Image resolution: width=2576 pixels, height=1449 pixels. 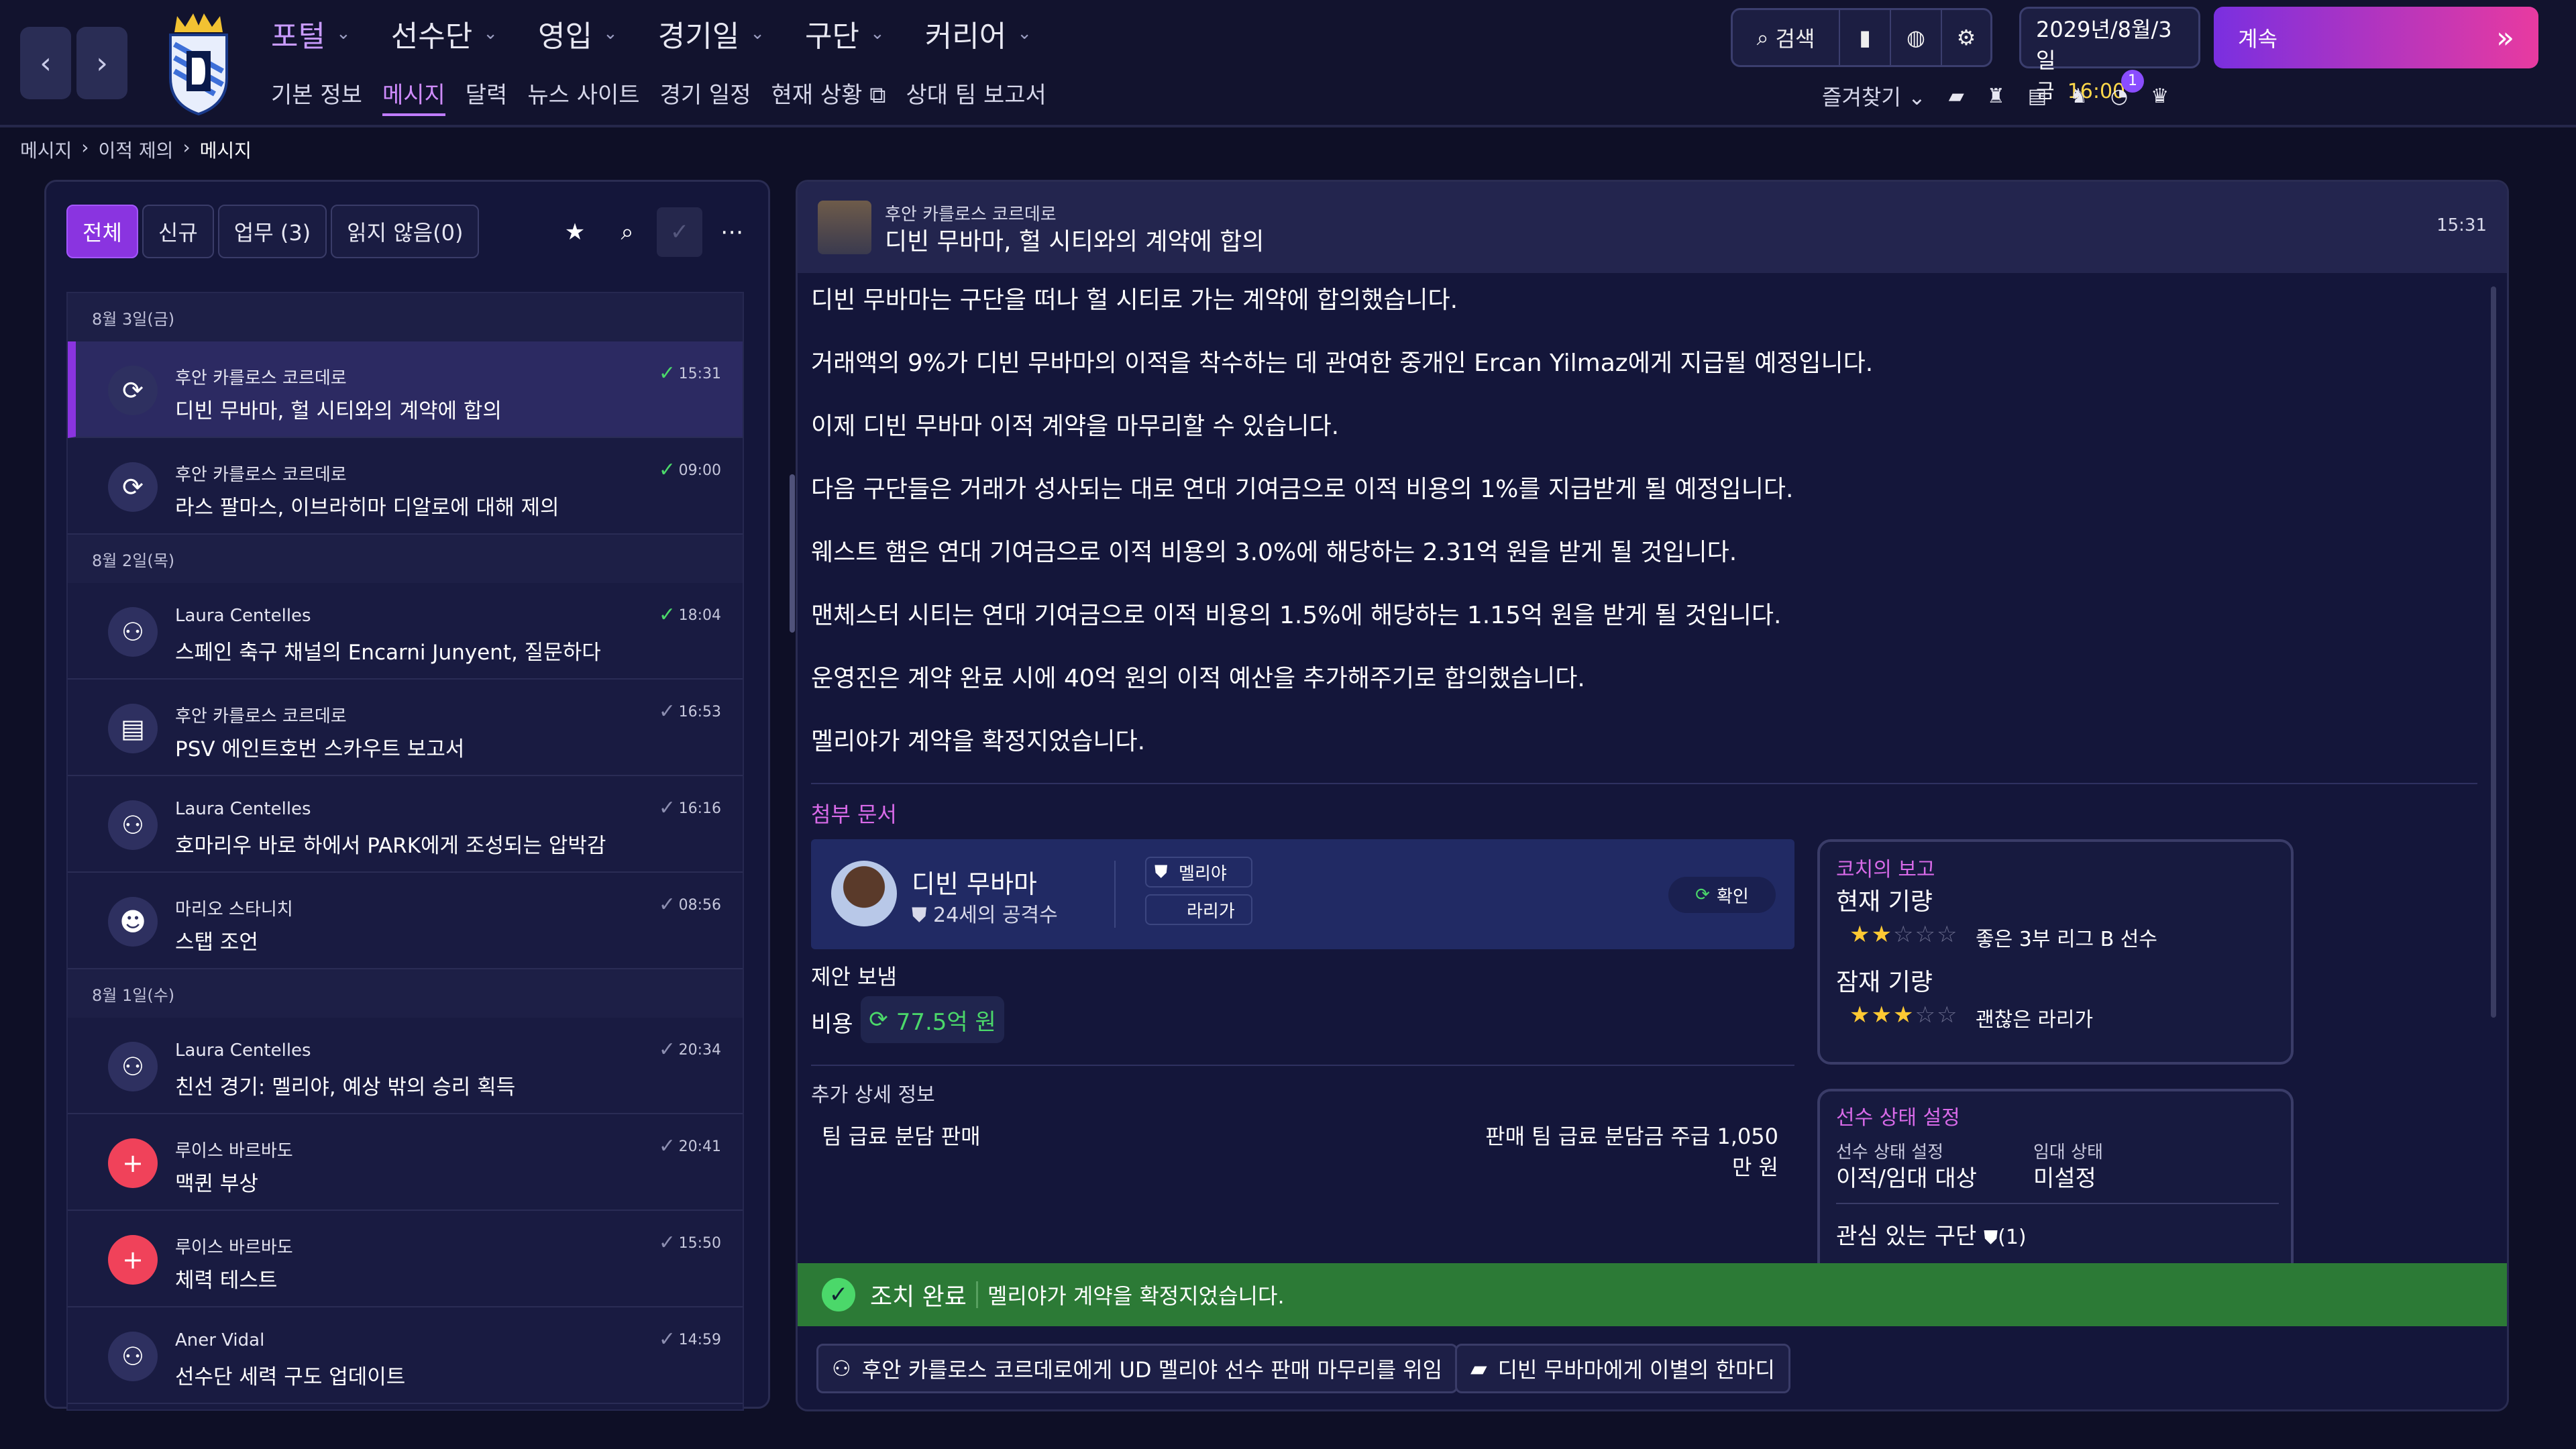 What do you see at coordinates (1903, 1015) in the screenshot?
I see `potential-ability-stars: ★★★☆☆` at bounding box center [1903, 1015].